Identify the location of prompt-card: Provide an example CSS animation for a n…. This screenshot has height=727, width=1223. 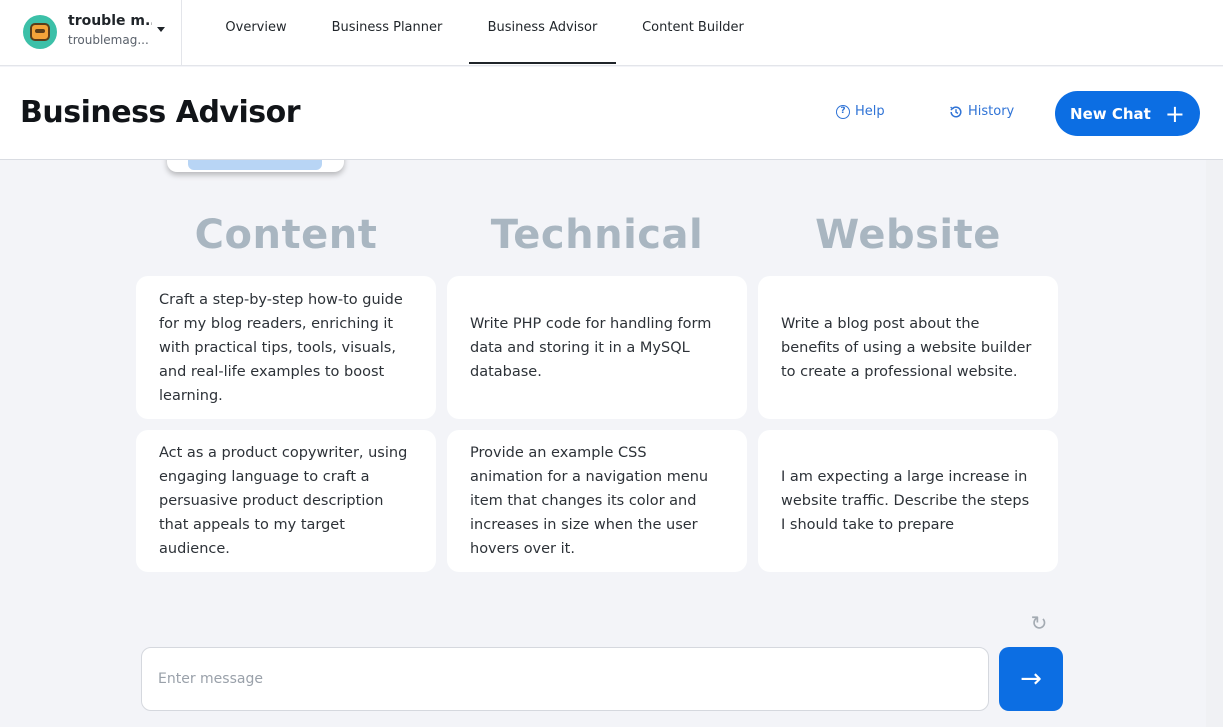
(597, 501).